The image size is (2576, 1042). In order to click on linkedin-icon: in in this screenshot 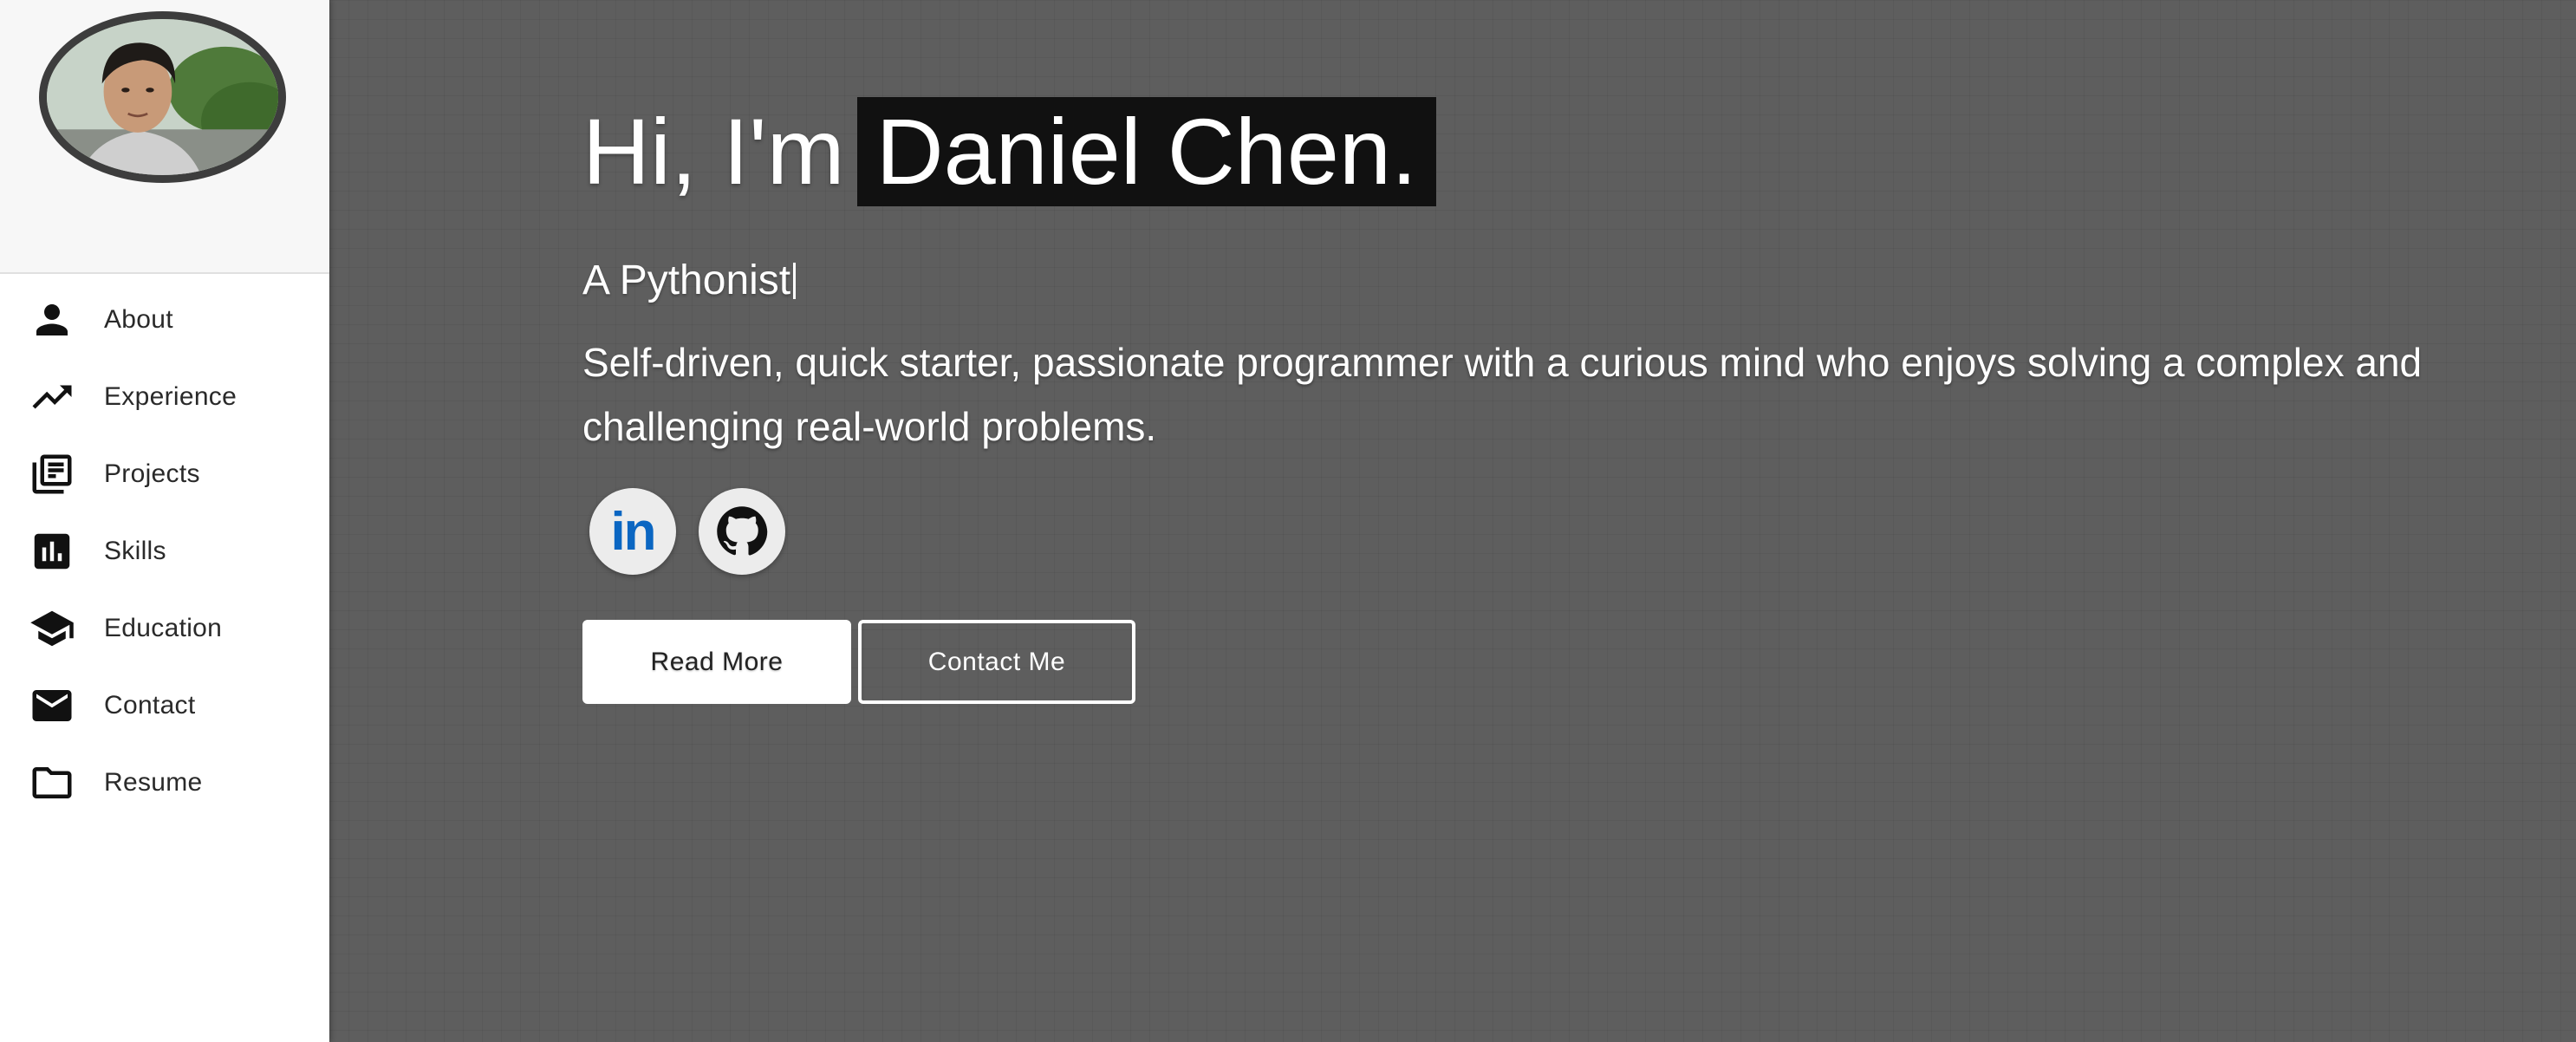, I will do `click(633, 531)`.